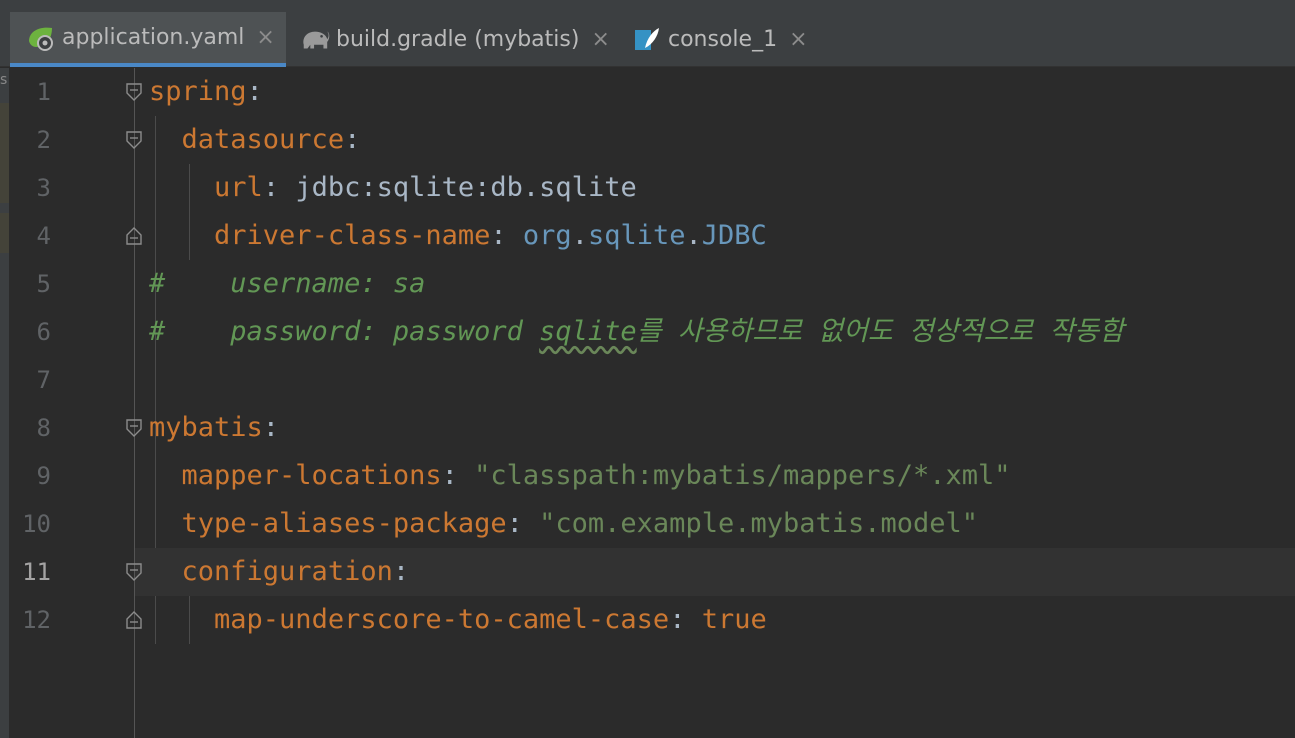  What do you see at coordinates (43, 188) in the screenshot?
I see `line-number: 3` at bounding box center [43, 188].